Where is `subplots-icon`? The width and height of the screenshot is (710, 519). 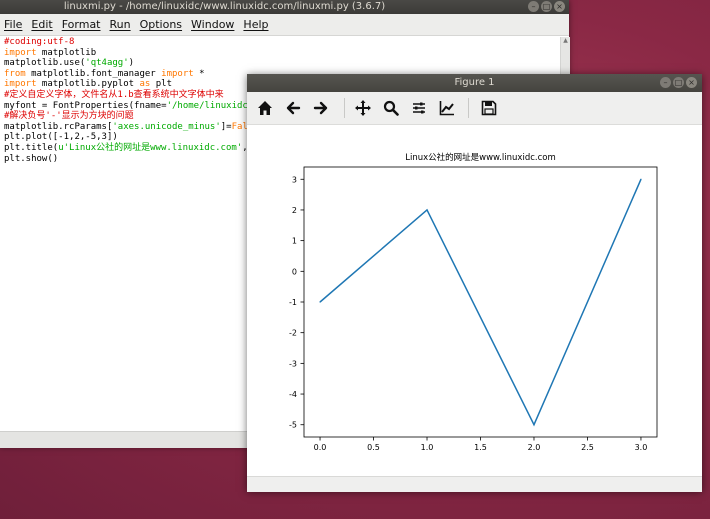 subplots-icon is located at coordinates (419, 108).